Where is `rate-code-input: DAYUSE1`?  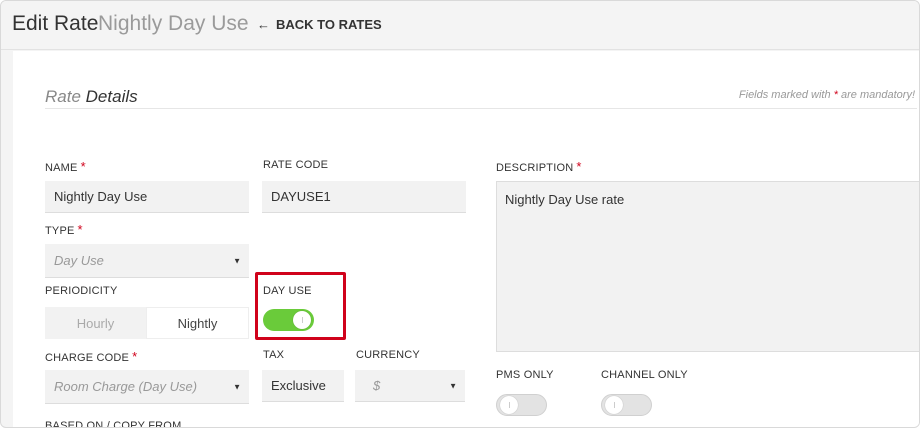 rate-code-input: DAYUSE1 is located at coordinates (364, 197).